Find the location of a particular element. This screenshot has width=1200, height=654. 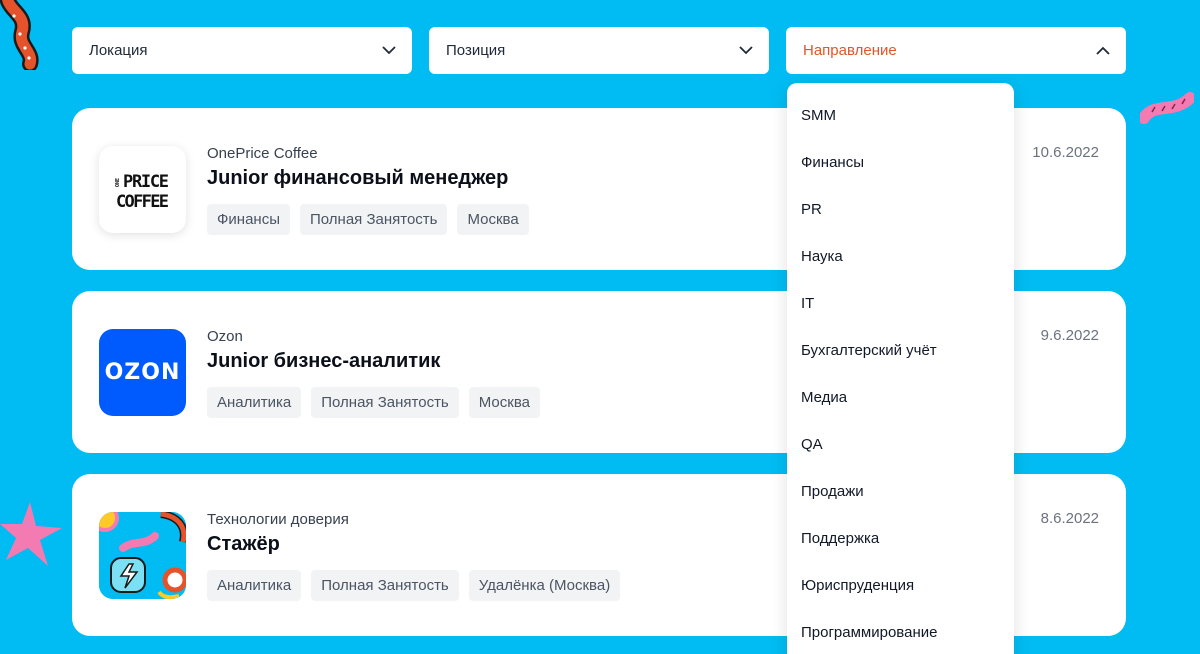

dropdown-item: Продажи is located at coordinates (832, 491).